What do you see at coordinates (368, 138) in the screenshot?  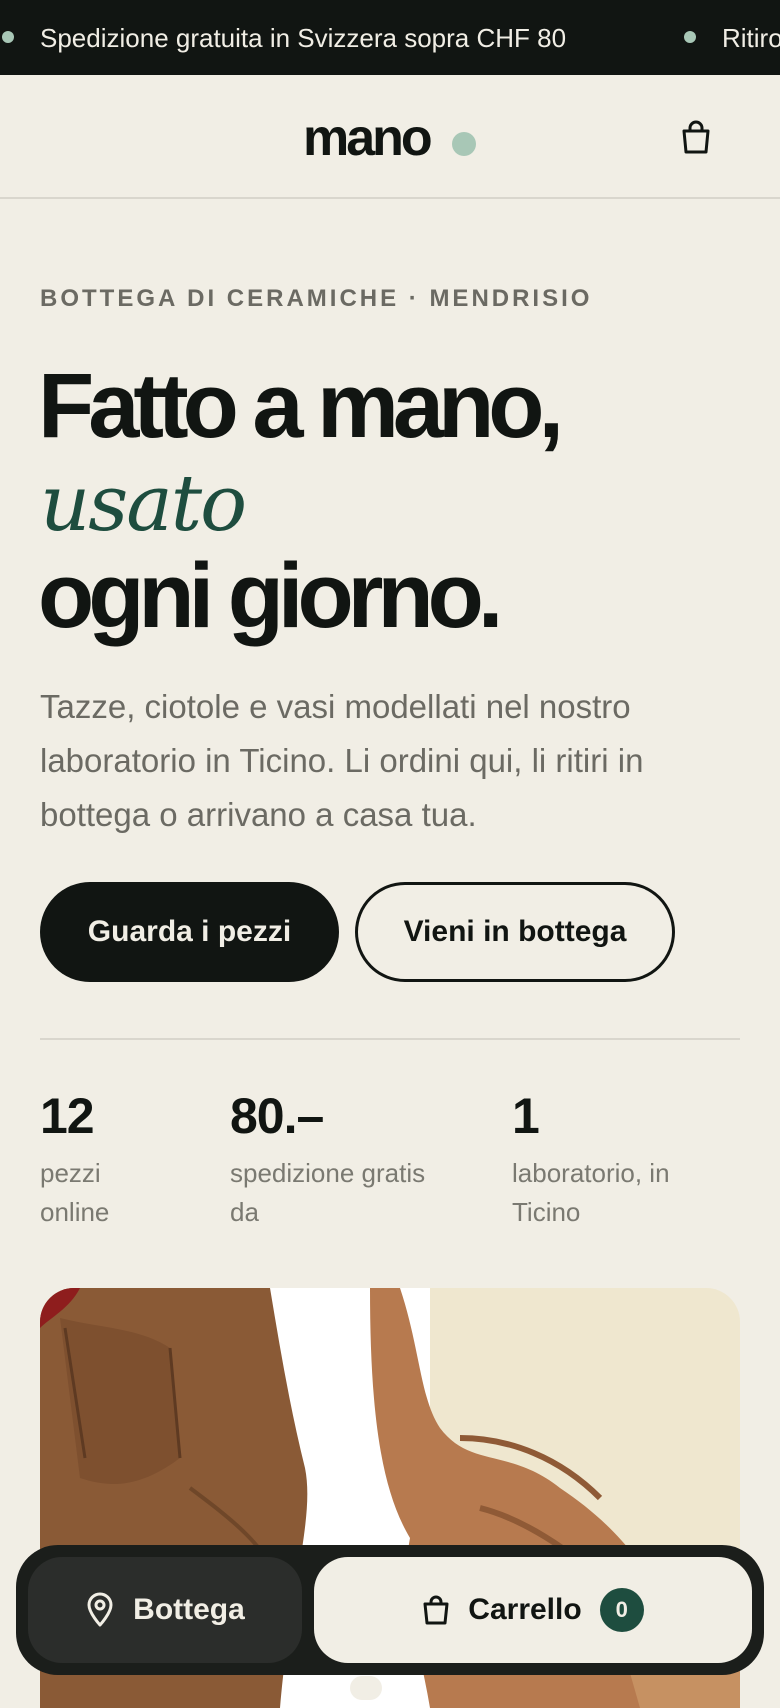 I see `logo: mano` at bounding box center [368, 138].